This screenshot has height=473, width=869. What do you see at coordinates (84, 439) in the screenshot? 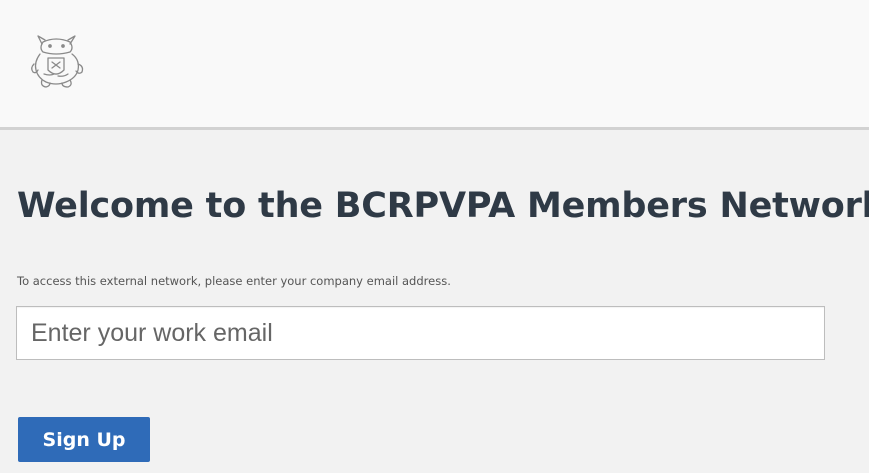
I see `sign-up-button: Sign Up` at bounding box center [84, 439].